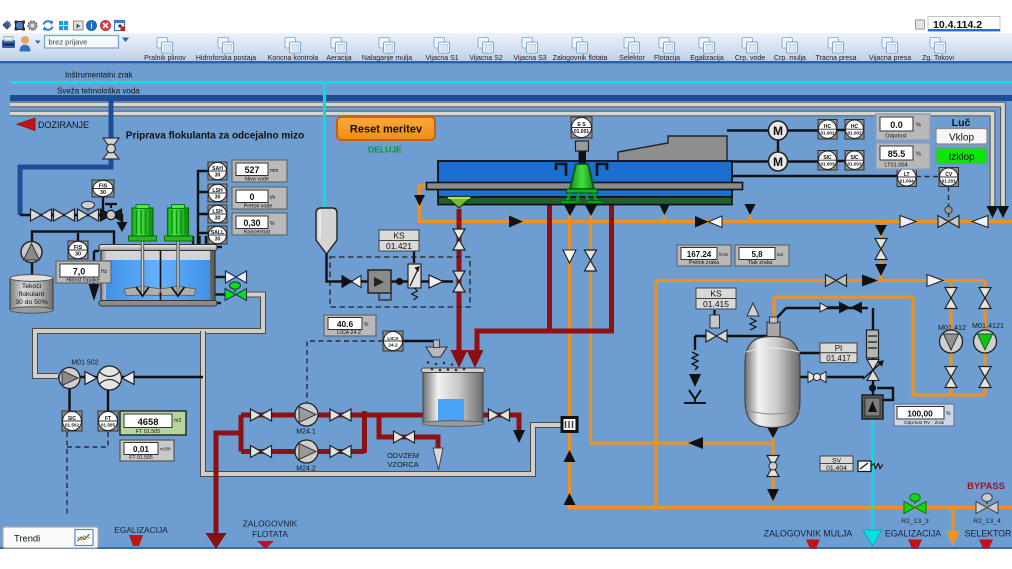 This screenshot has height=569, width=1012. I want to click on svg-text: ZALOGOVNIK, so click(270, 524).